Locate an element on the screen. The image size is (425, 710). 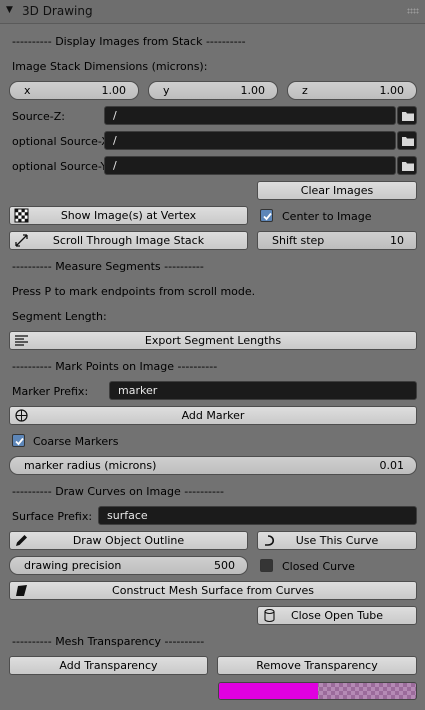
coarse-markers-checkbox is located at coordinates (18, 440).